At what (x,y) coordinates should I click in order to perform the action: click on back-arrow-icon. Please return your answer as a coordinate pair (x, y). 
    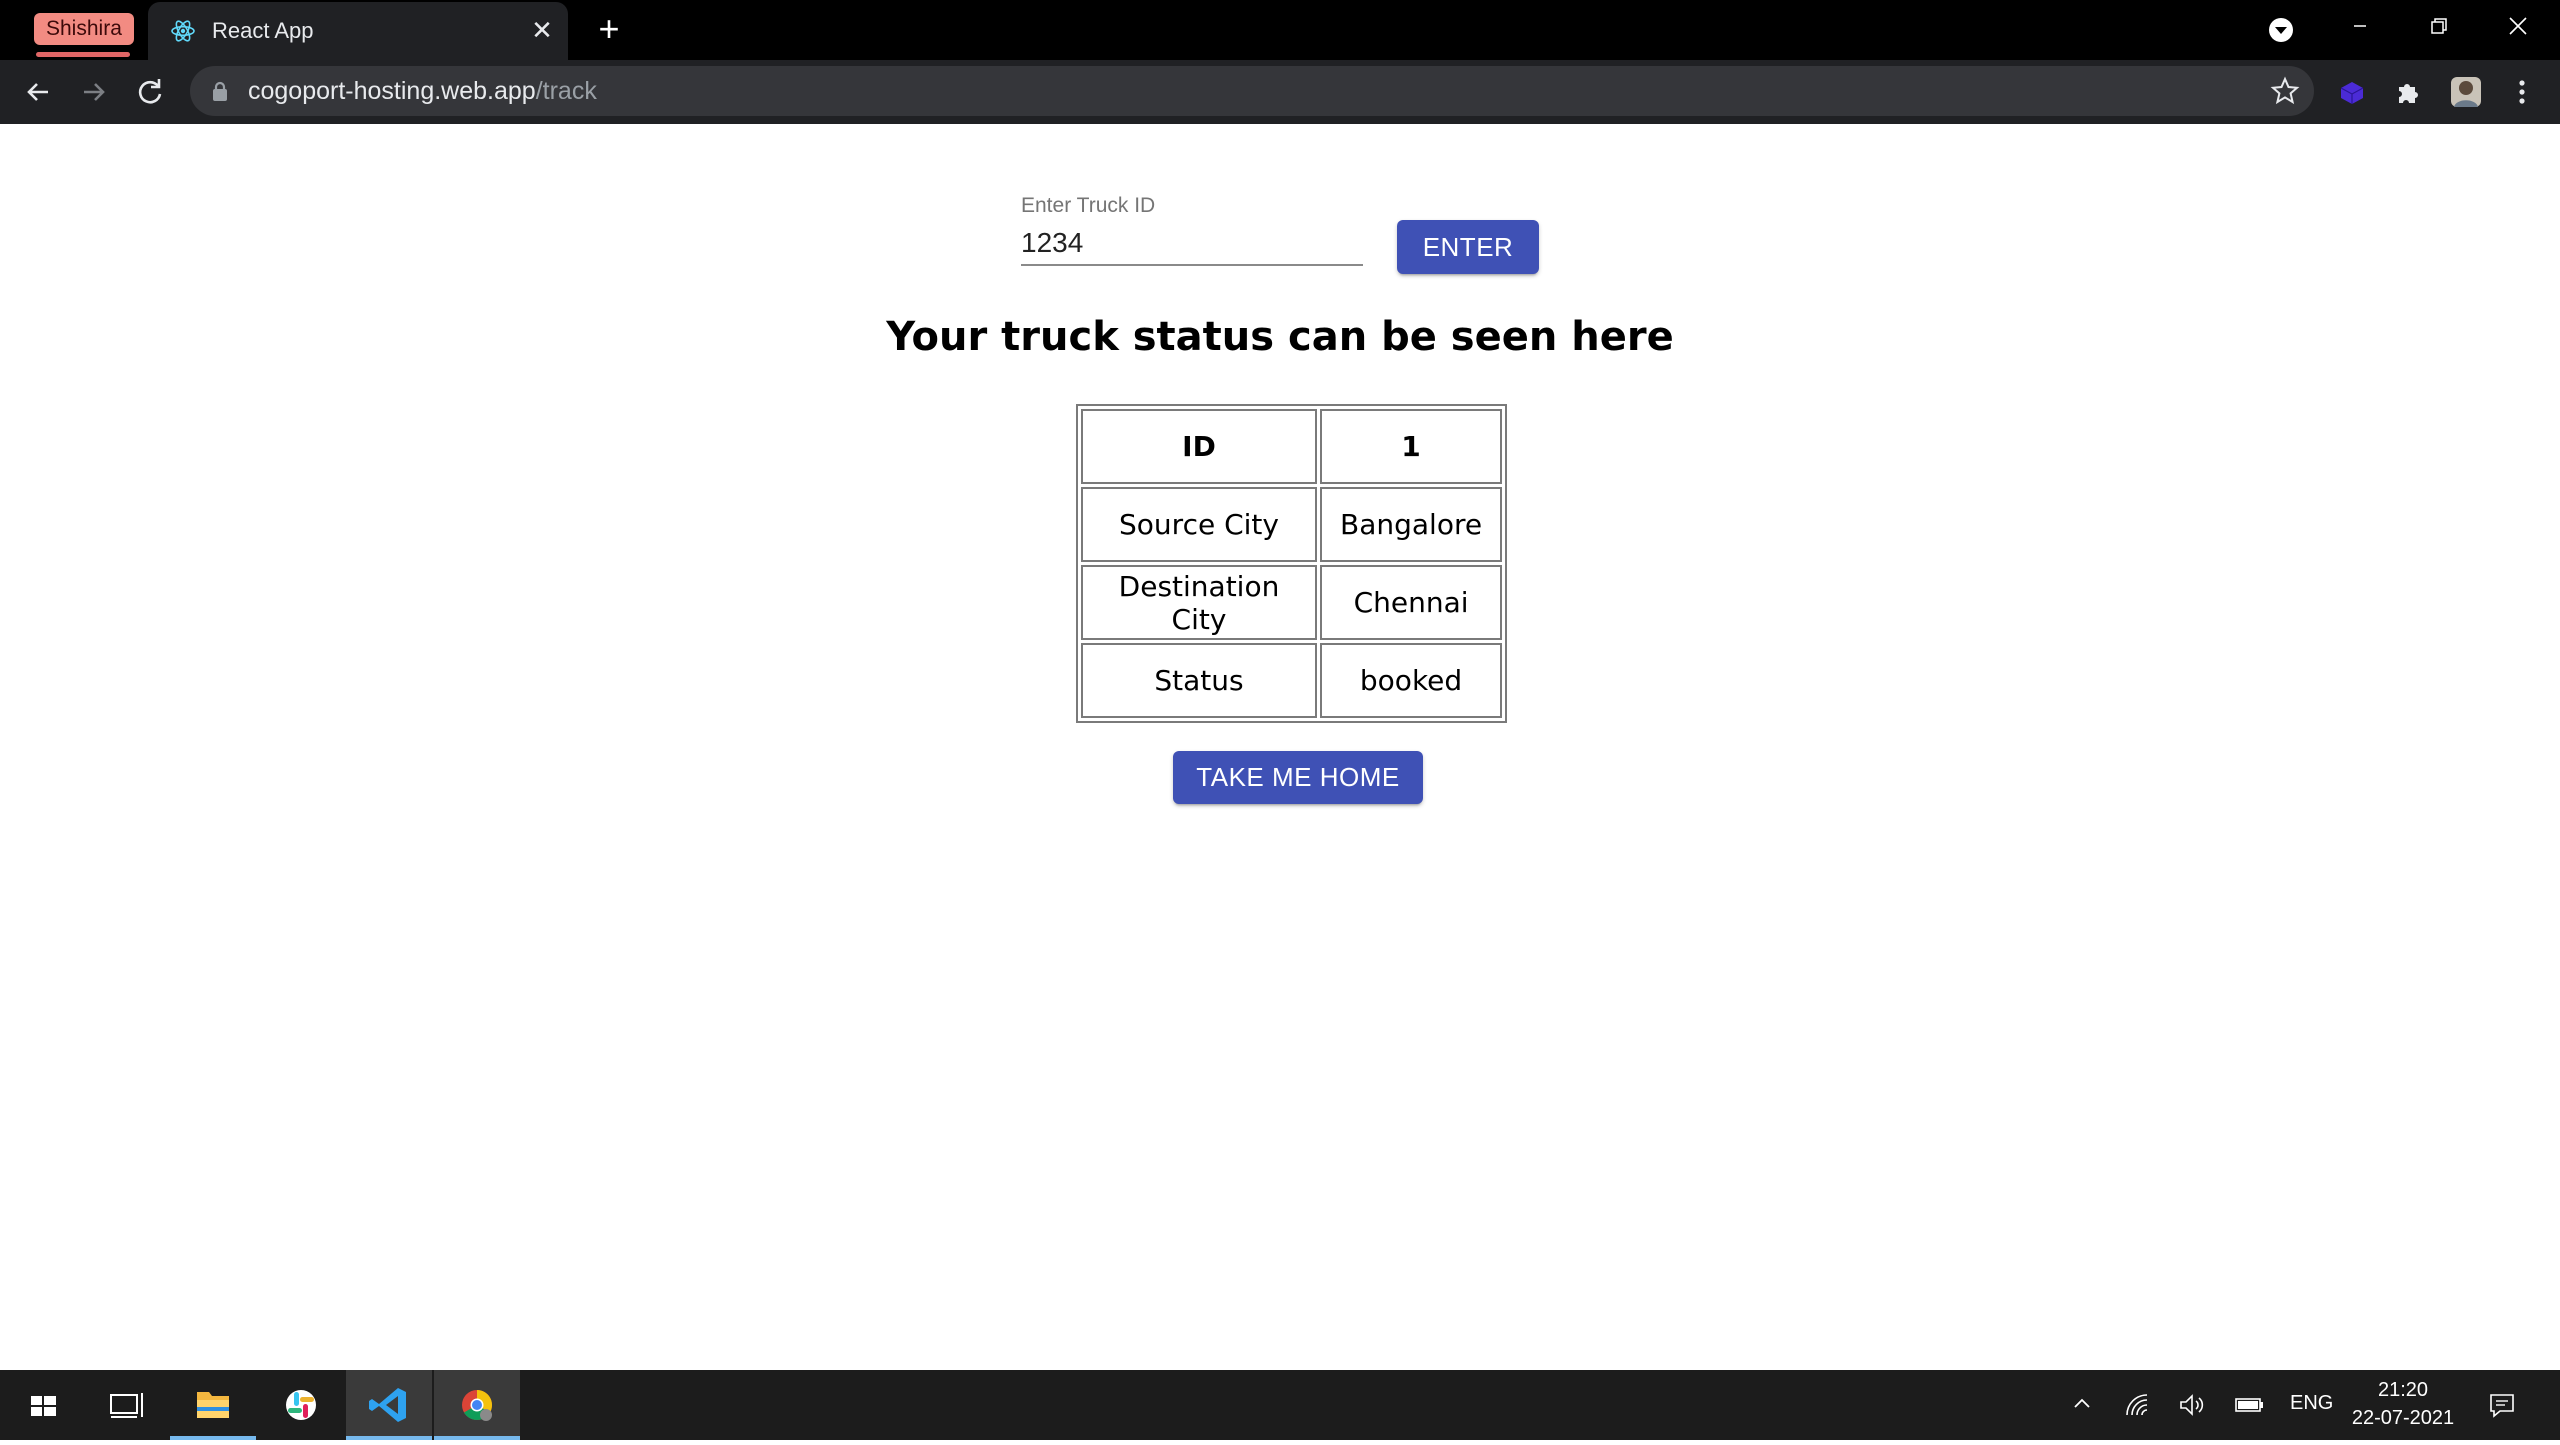
    Looking at the image, I should click on (38, 92).